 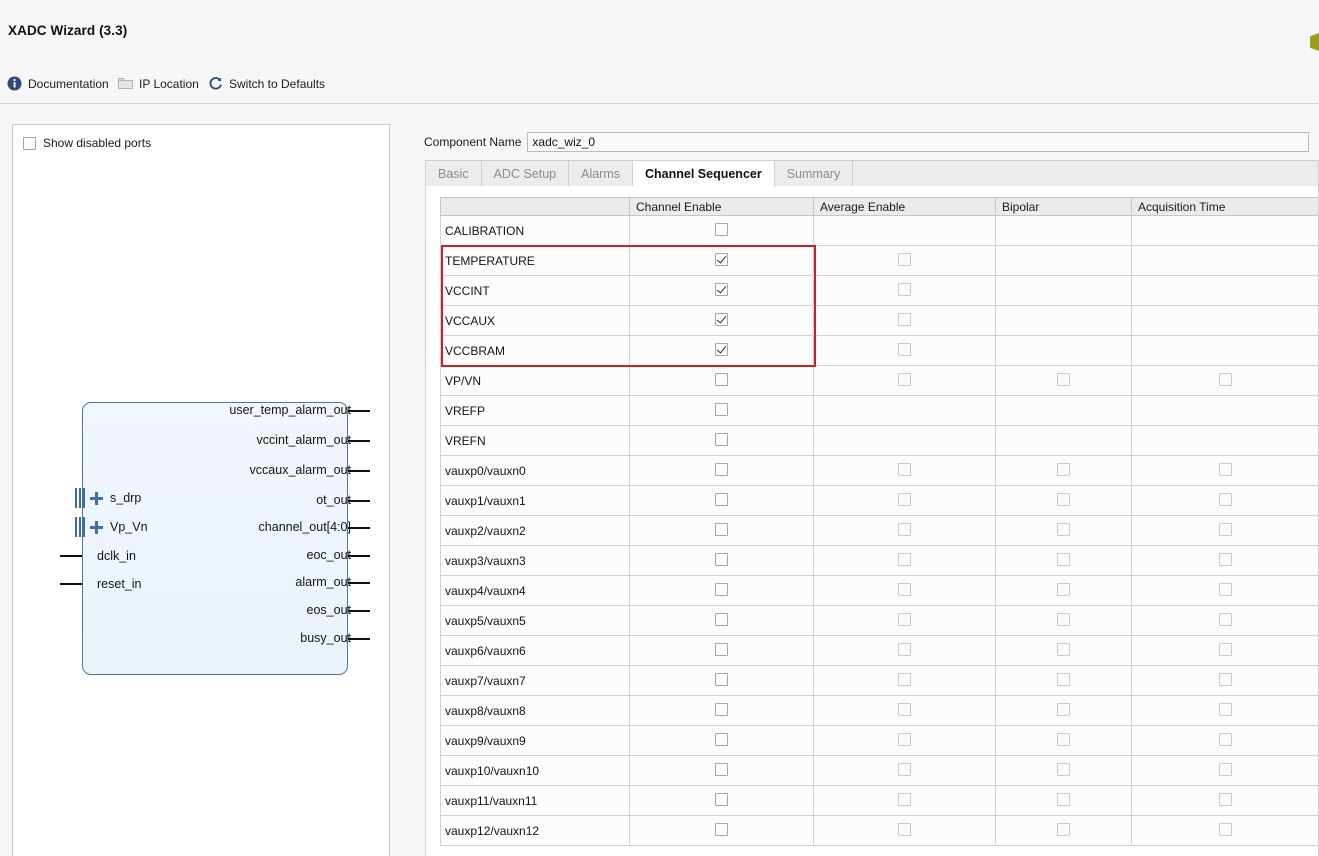 I want to click on row-label-vauxp6-vauxn6: vauxp6/vauxn6, so click(x=535, y=650).